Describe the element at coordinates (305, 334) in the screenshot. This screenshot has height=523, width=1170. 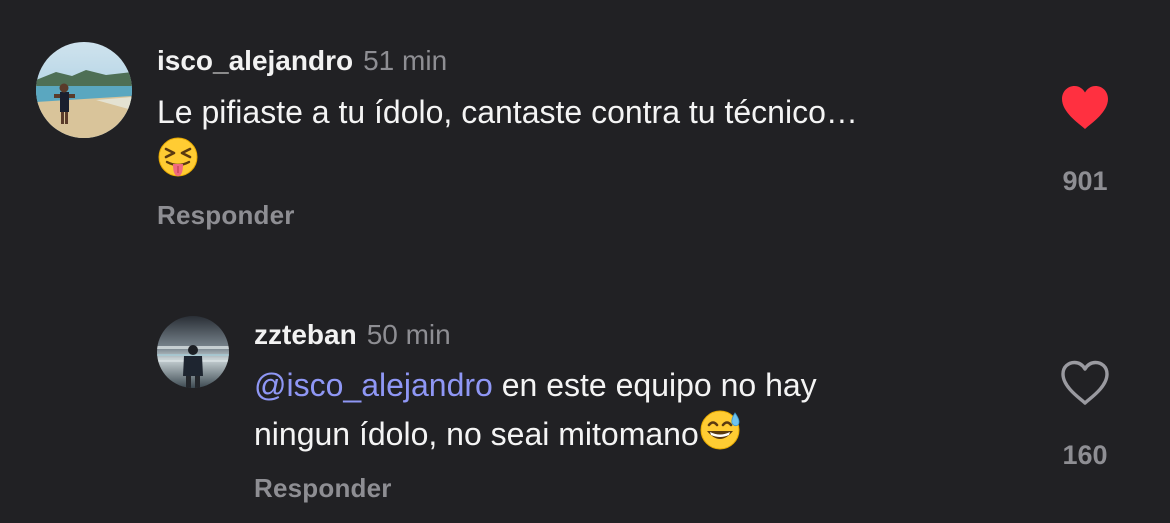
I see `username: zzteban` at that location.